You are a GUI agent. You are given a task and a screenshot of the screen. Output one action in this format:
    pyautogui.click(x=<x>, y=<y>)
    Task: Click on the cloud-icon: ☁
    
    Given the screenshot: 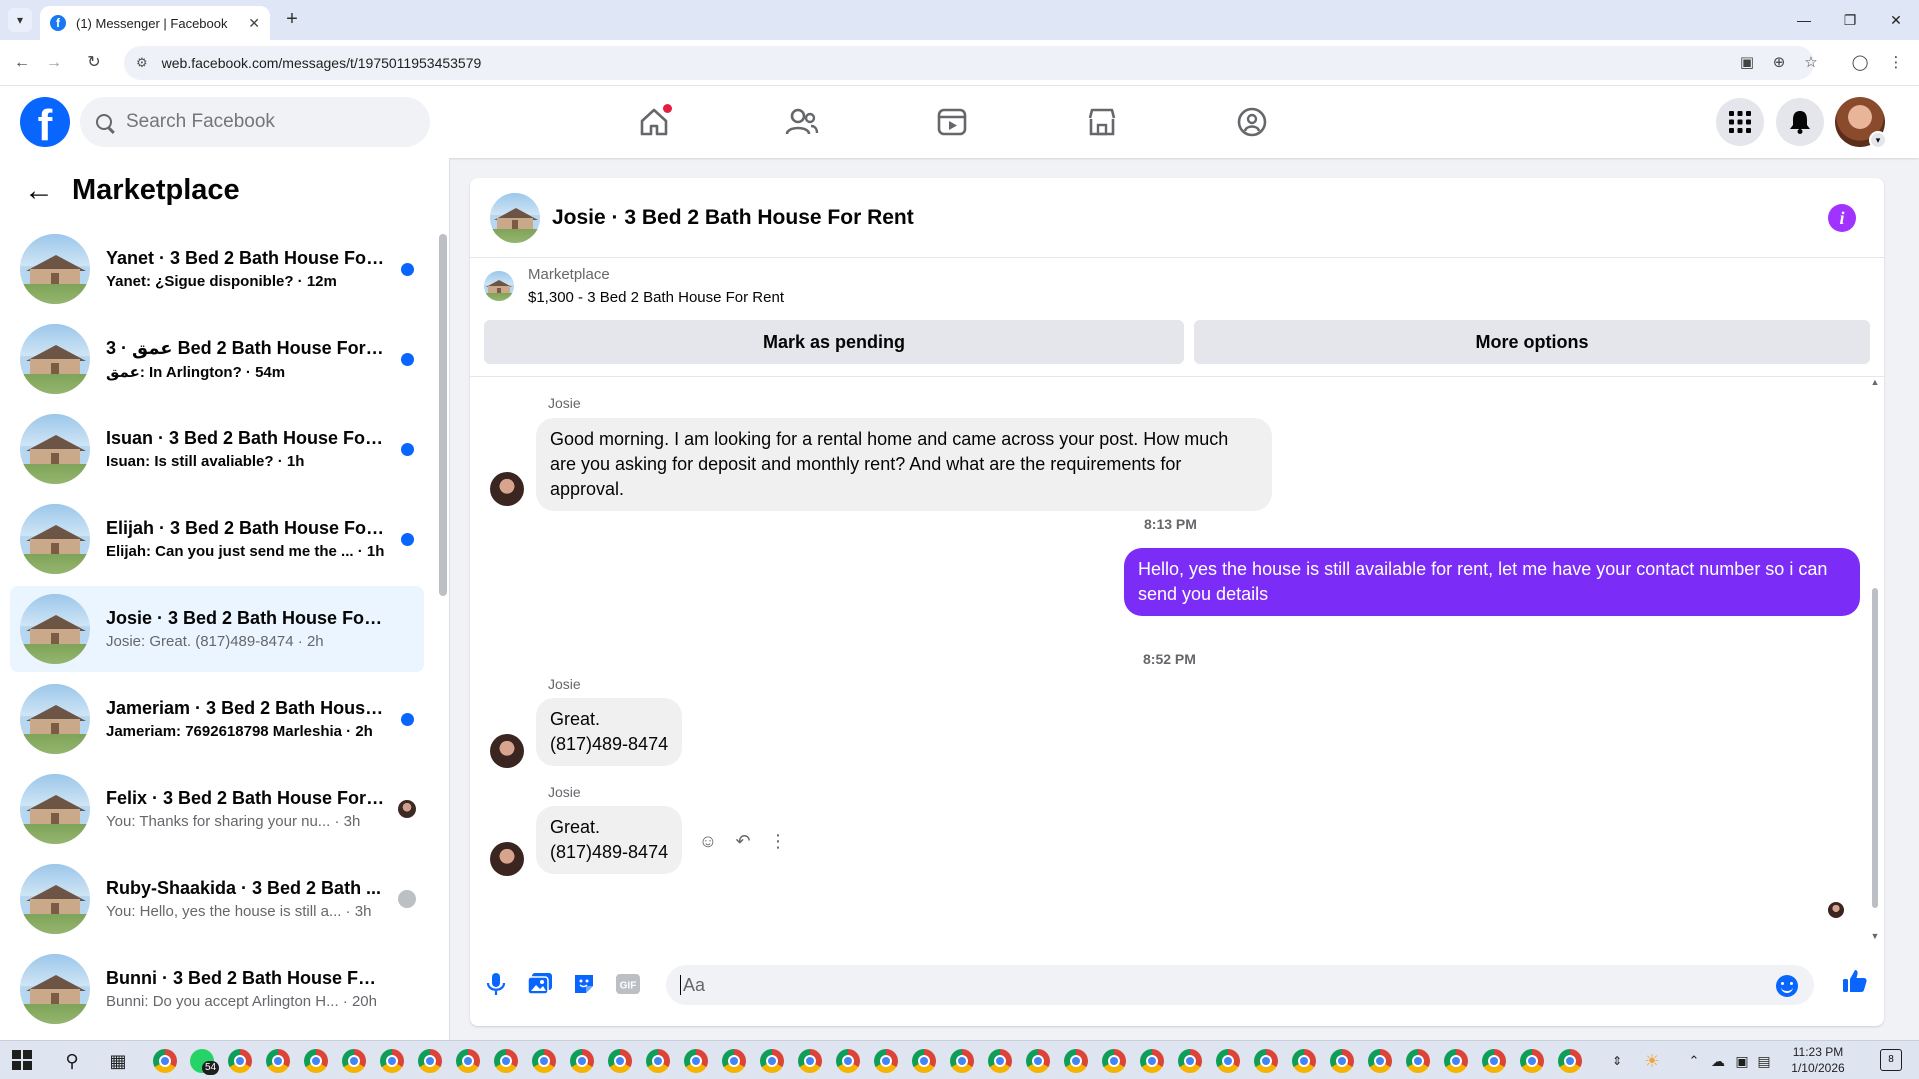 What is the action you would take?
    pyautogui.click(x=1718, y=1061)
    